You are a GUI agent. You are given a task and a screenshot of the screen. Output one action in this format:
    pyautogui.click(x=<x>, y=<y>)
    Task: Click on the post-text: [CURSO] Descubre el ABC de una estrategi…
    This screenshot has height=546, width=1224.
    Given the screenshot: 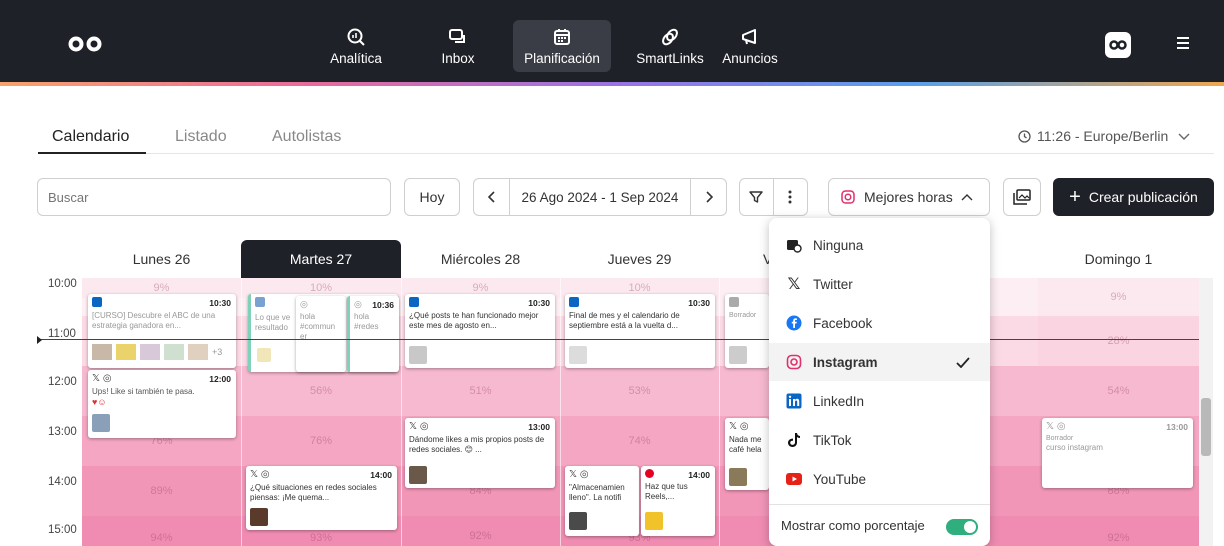 What is the action you would take?
    pyautogui.click(x=154, y=320)
    